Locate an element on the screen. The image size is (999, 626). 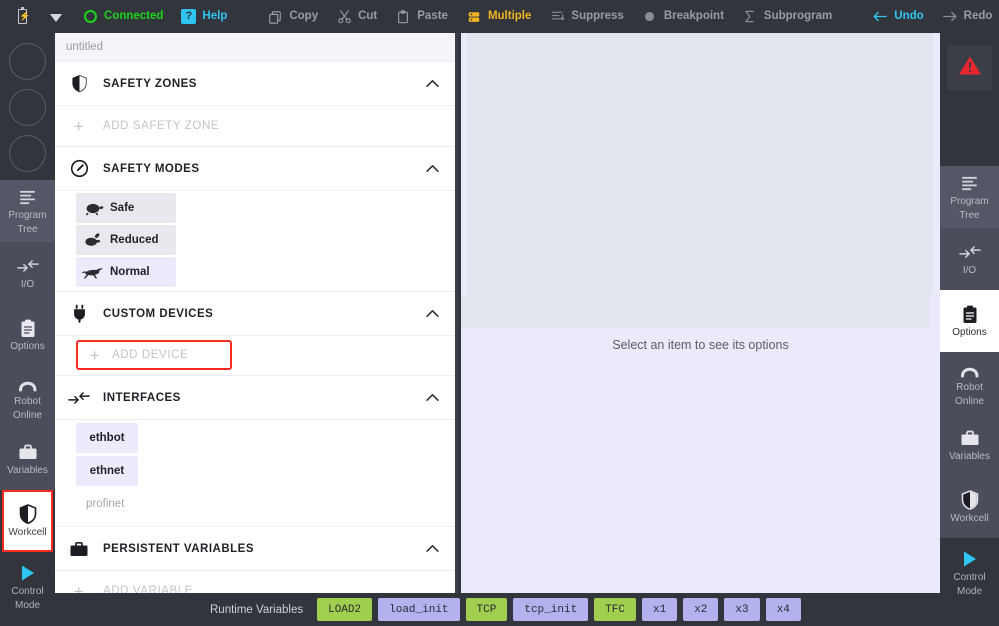
section-header-safety-zones: SAFETY ZONES is located at coordinates (256, 83).